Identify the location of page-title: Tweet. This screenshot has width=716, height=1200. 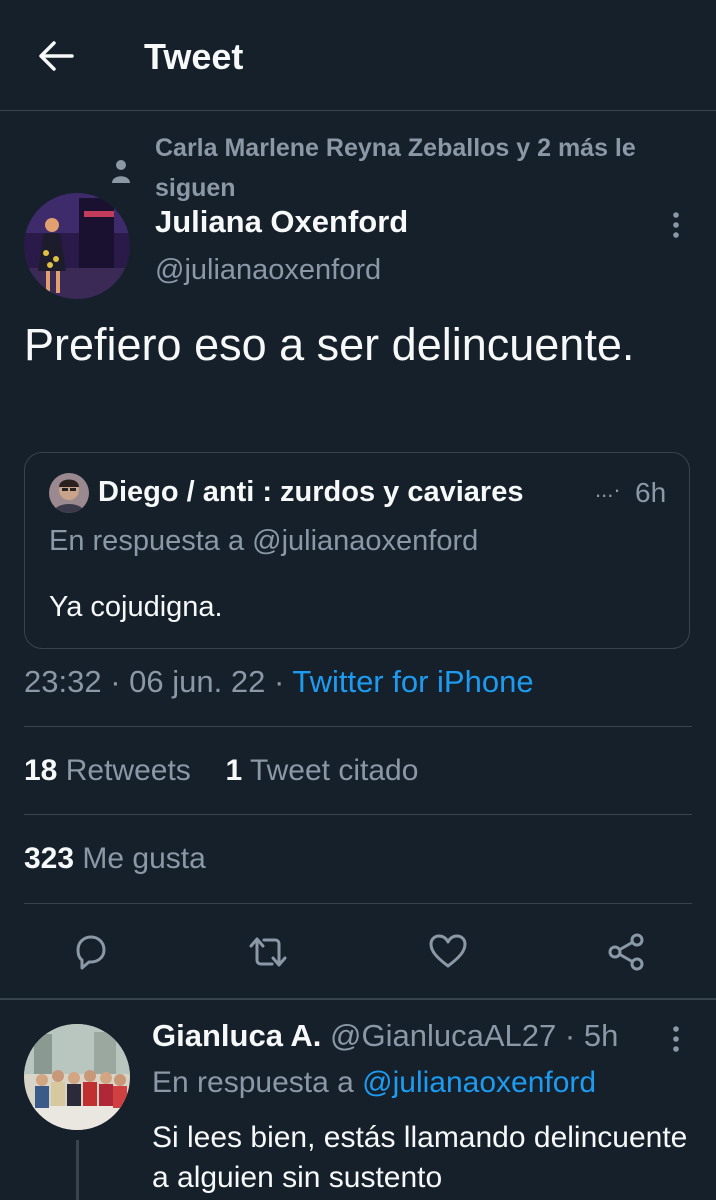
(194, 56).